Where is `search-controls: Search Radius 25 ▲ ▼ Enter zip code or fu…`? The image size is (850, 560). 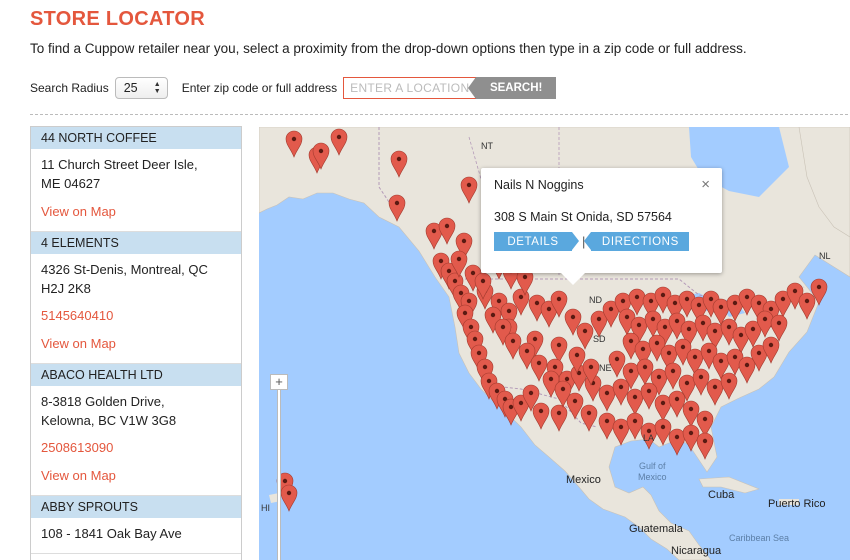
search-controls: Search Radius 25 ▲ ▼ Enter zip code or fu… is located at coordinates (293, 88).